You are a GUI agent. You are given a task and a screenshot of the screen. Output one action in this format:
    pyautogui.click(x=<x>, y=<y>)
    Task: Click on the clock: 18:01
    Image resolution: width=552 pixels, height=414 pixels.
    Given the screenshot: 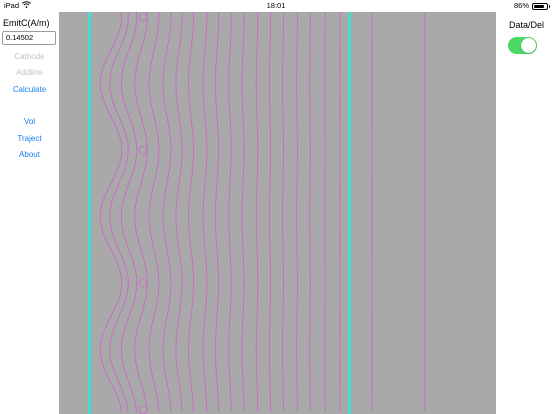 What is the action you would take?
    pyautogui.click(x=276, y=5)
    